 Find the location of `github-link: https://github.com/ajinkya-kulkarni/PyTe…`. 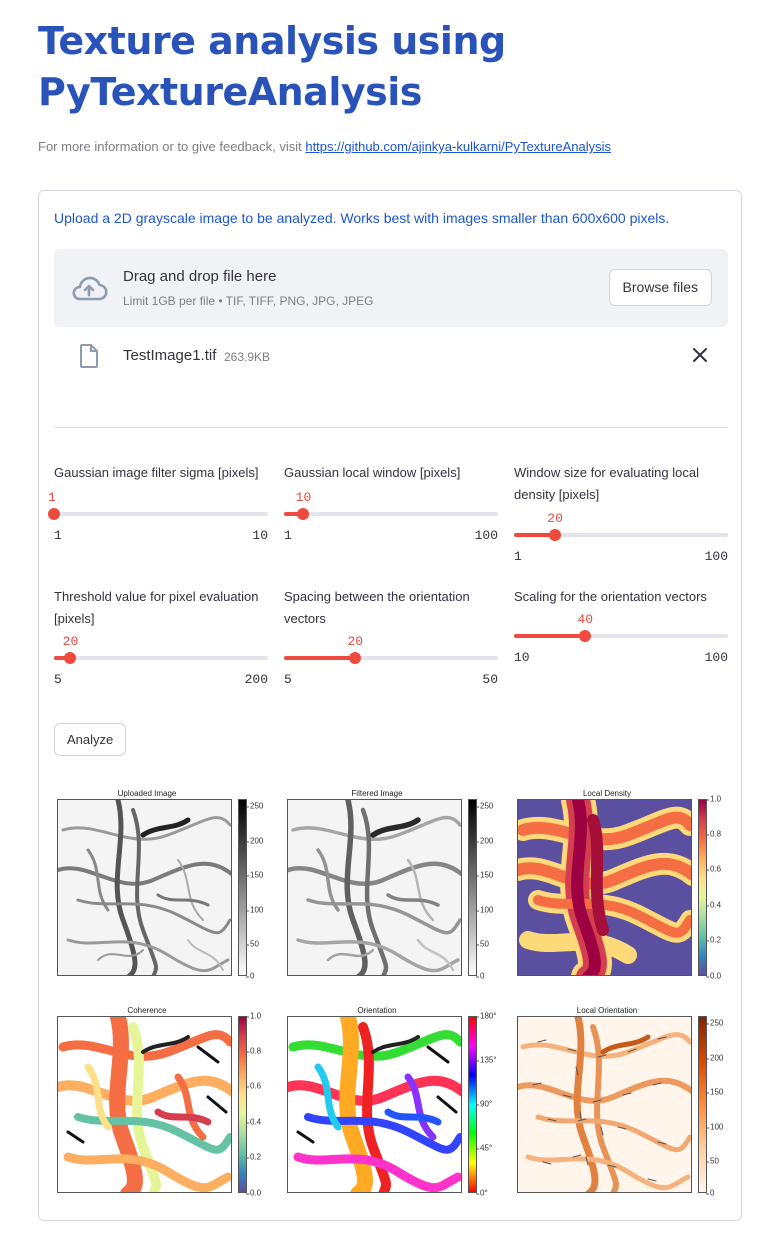

github-link: https://github.com/ajinkya-kulkarni/PyTe… is located at coordinates (458, 146).